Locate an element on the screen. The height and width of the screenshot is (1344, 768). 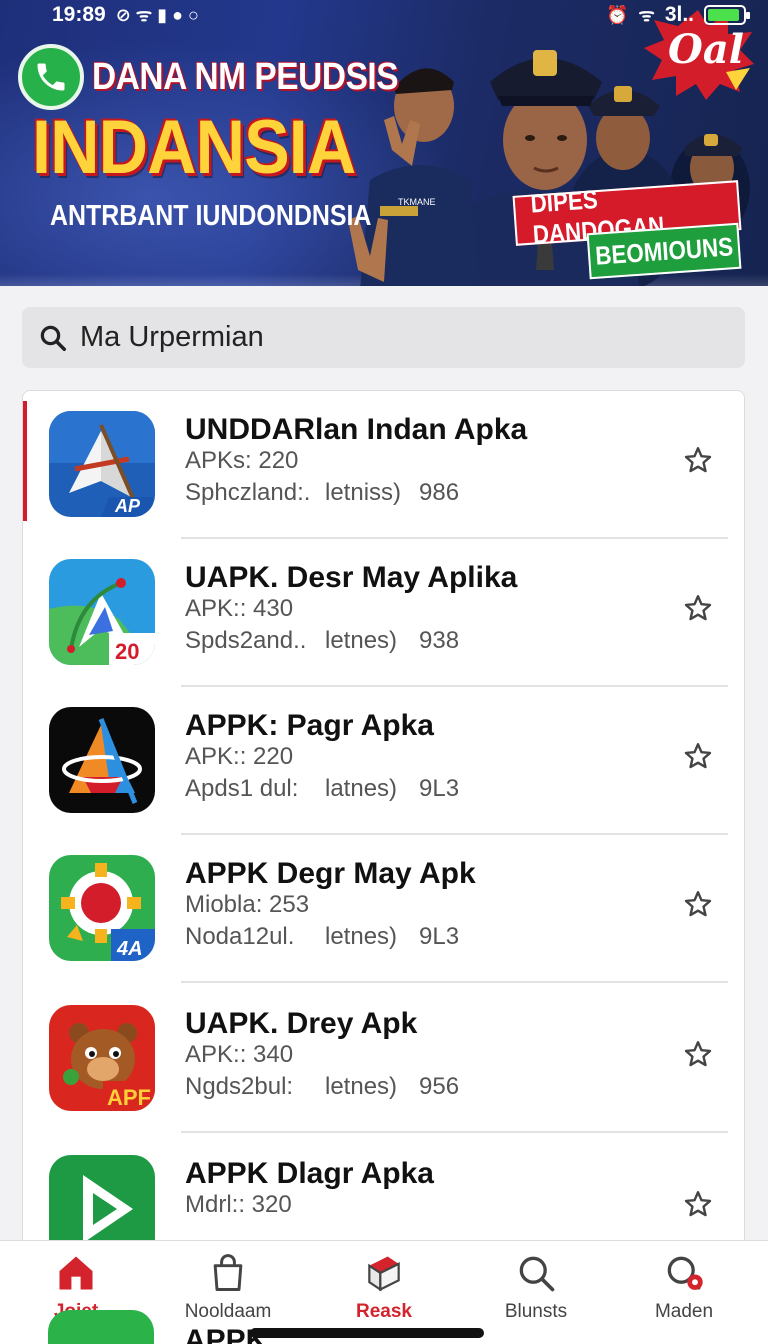
app-stats: Sphczland:. letniss) 986 is located at coordinates (322, 493).